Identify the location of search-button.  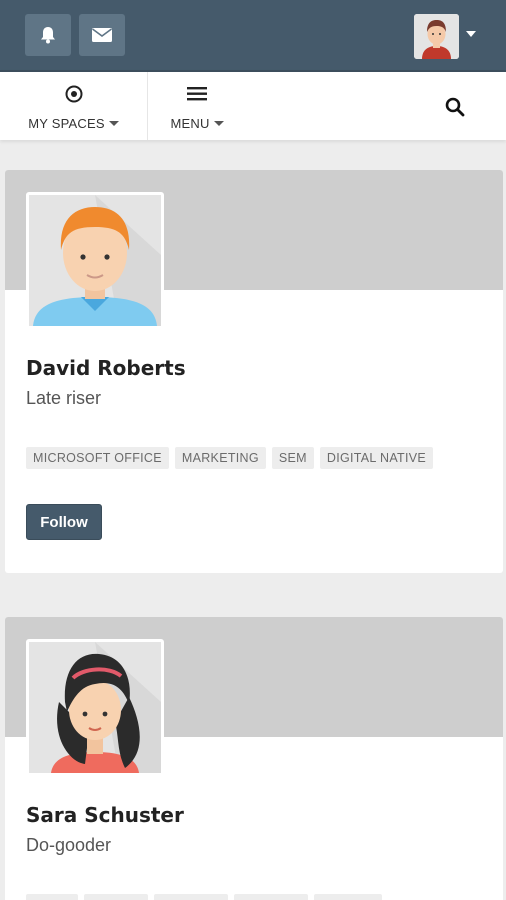
(455, 107).